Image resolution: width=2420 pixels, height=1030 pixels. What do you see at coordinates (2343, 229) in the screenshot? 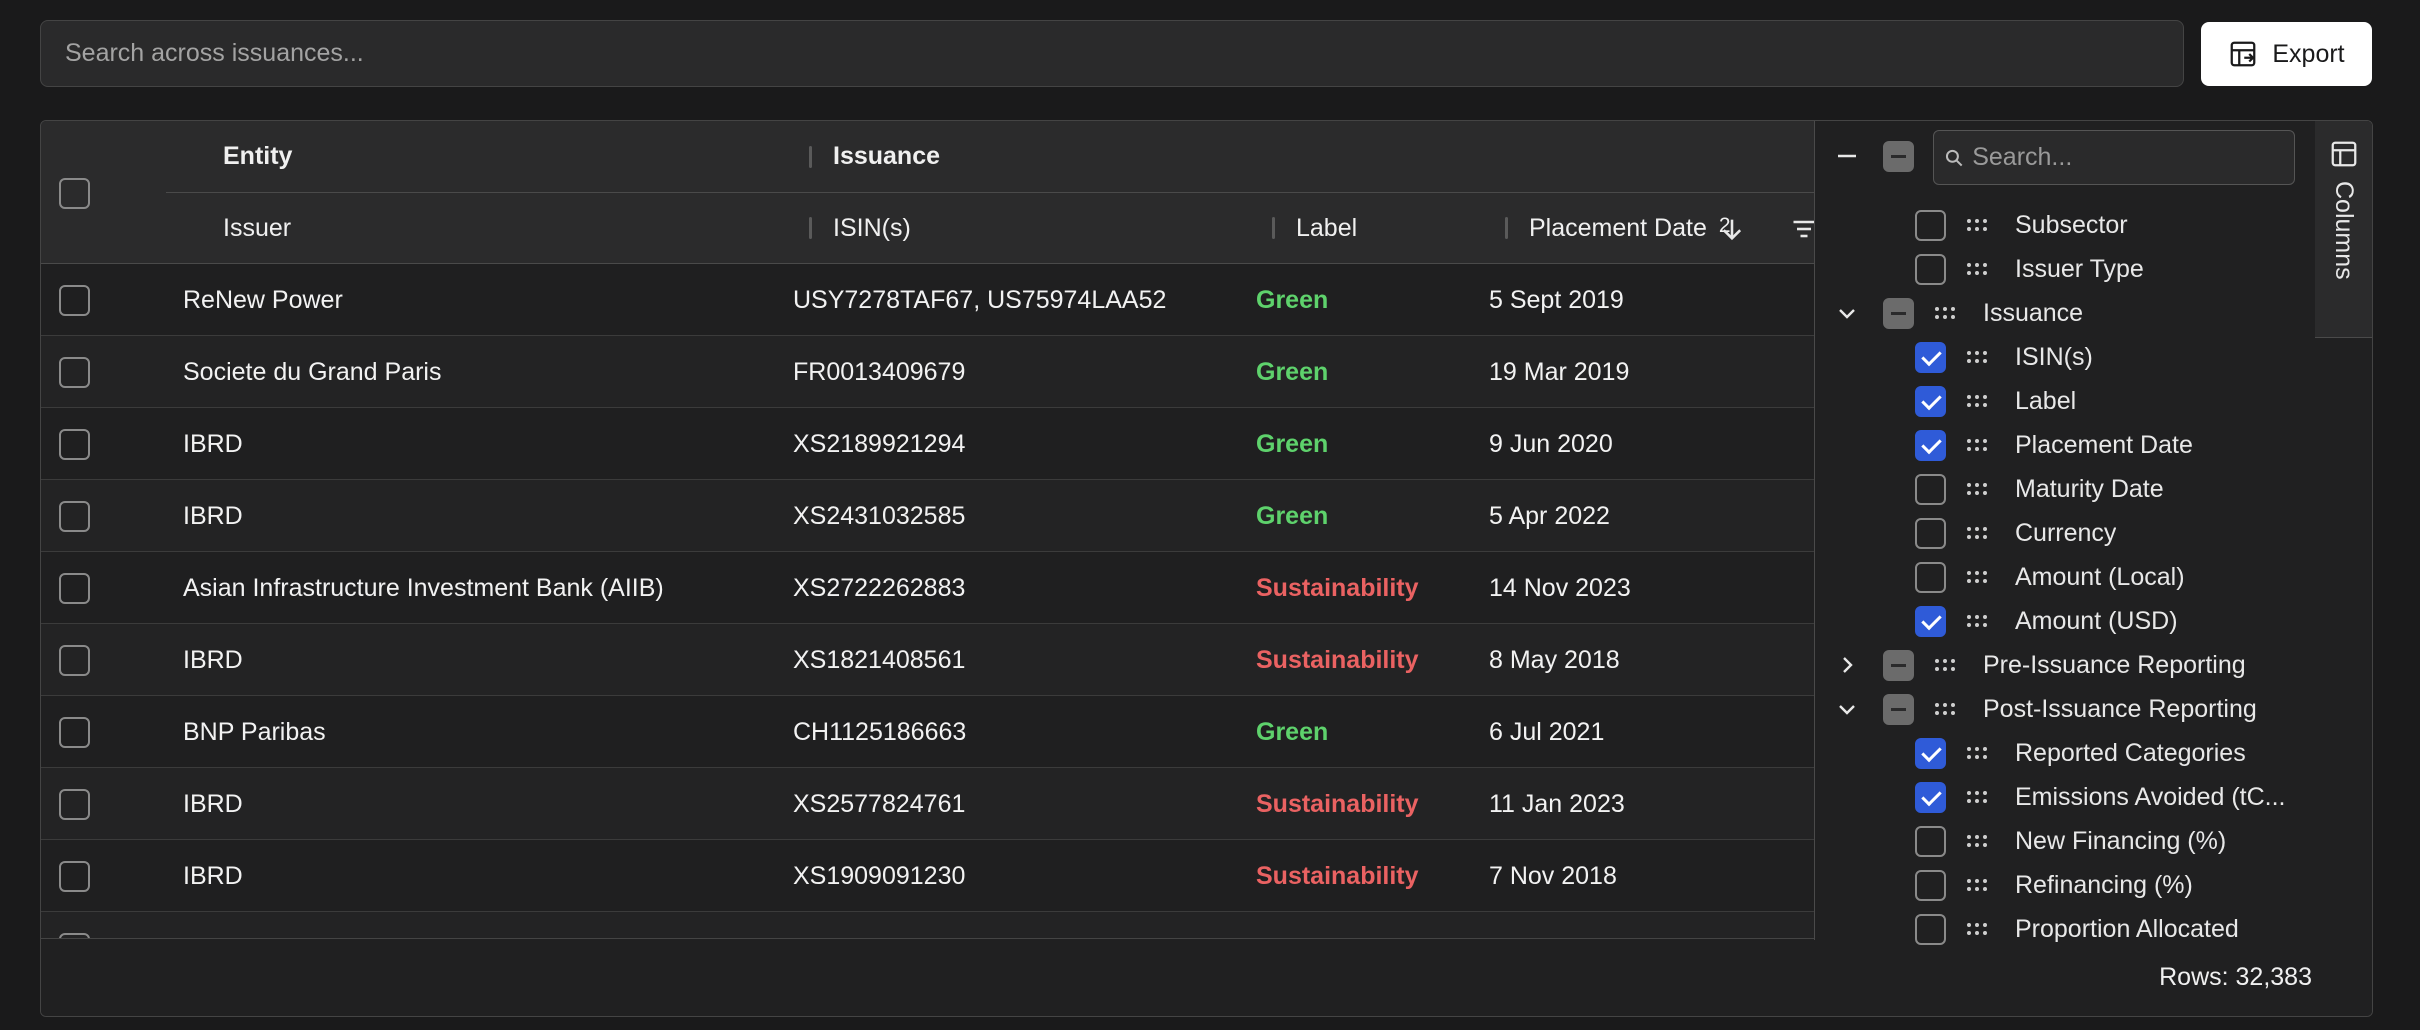
I see `columns-side-tab: Columns` at bounding box center [2343, 229].